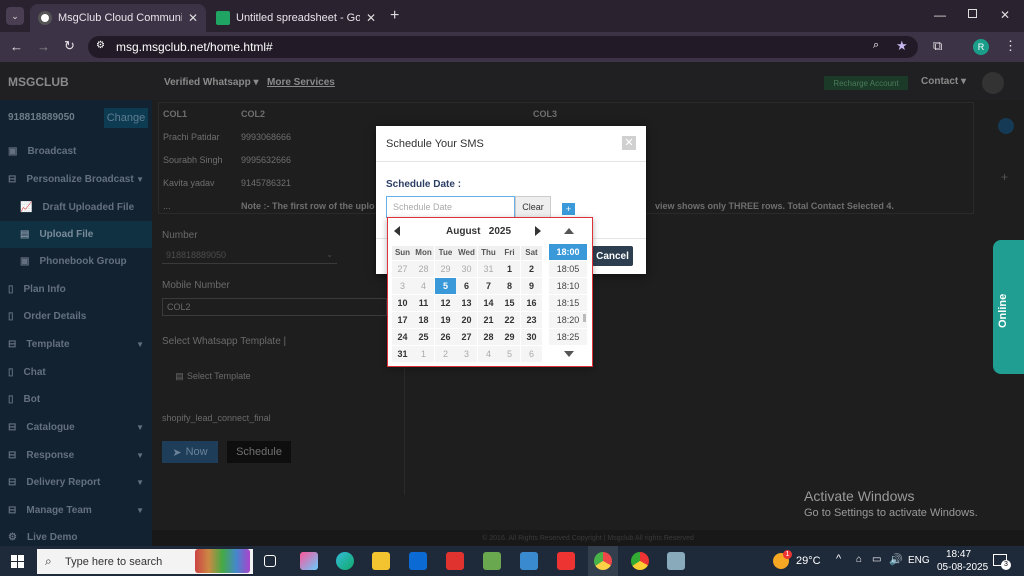 Image resolution: width=1024 pixels, height=576 pixels. I want to click on address-bar: ⚙ msg.msgclub.net/home.html# ⌕ ★, so click(503, 47).